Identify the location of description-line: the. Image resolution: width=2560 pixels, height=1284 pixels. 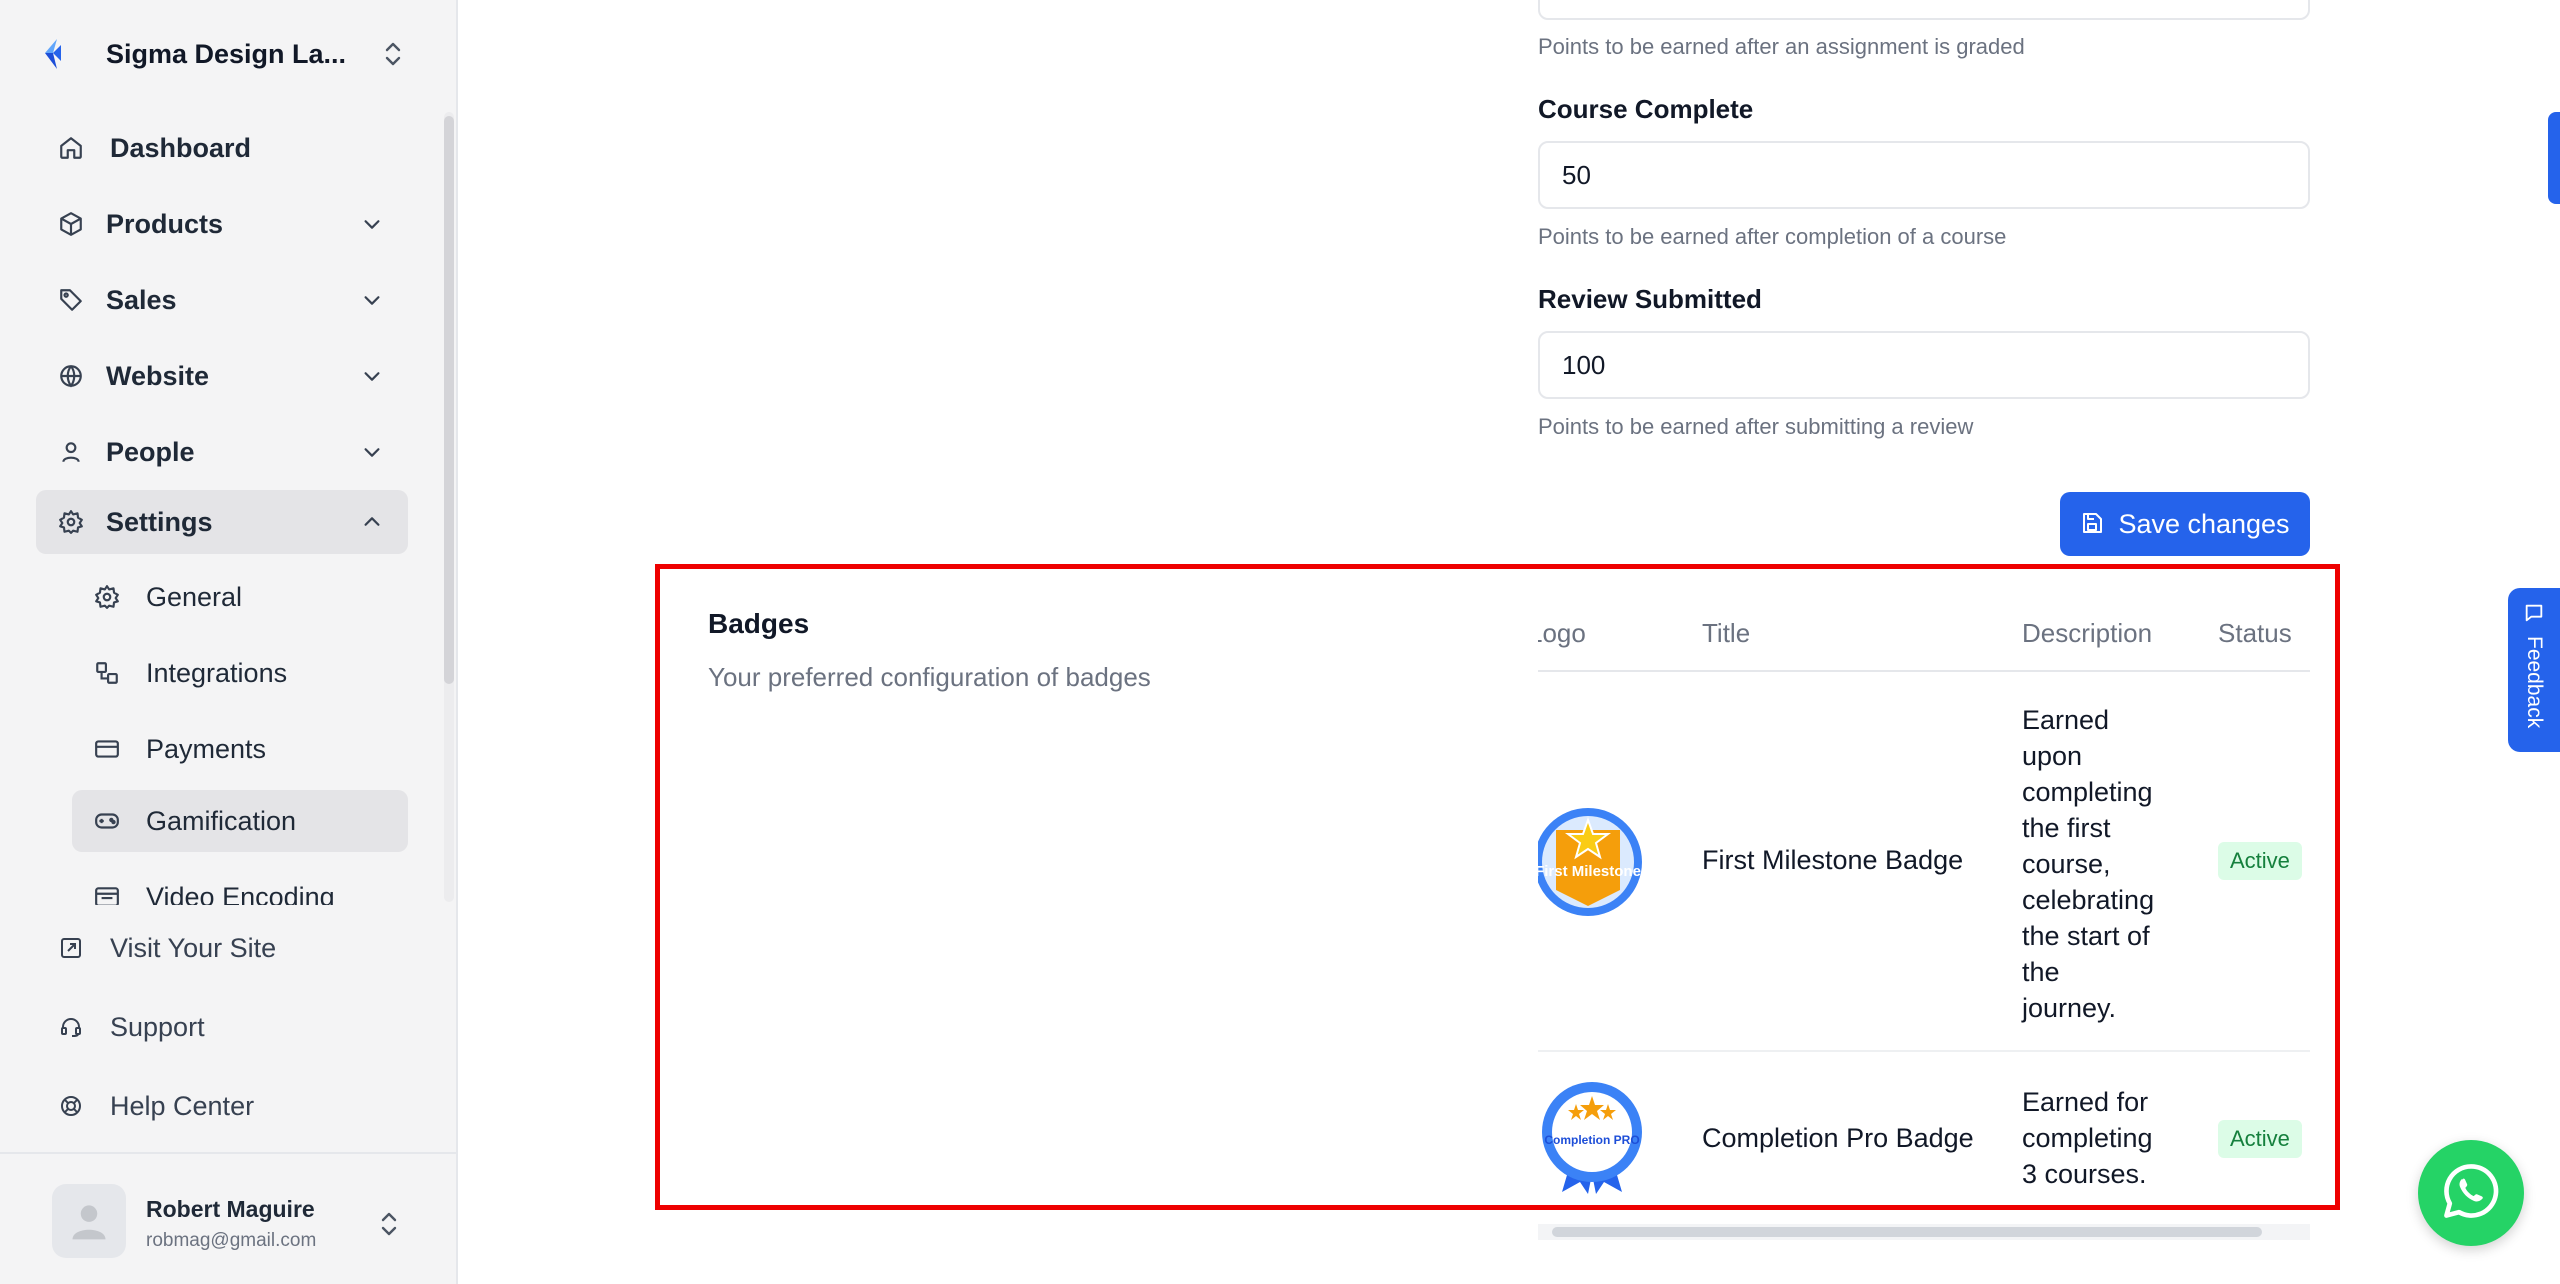
(2041, 972).